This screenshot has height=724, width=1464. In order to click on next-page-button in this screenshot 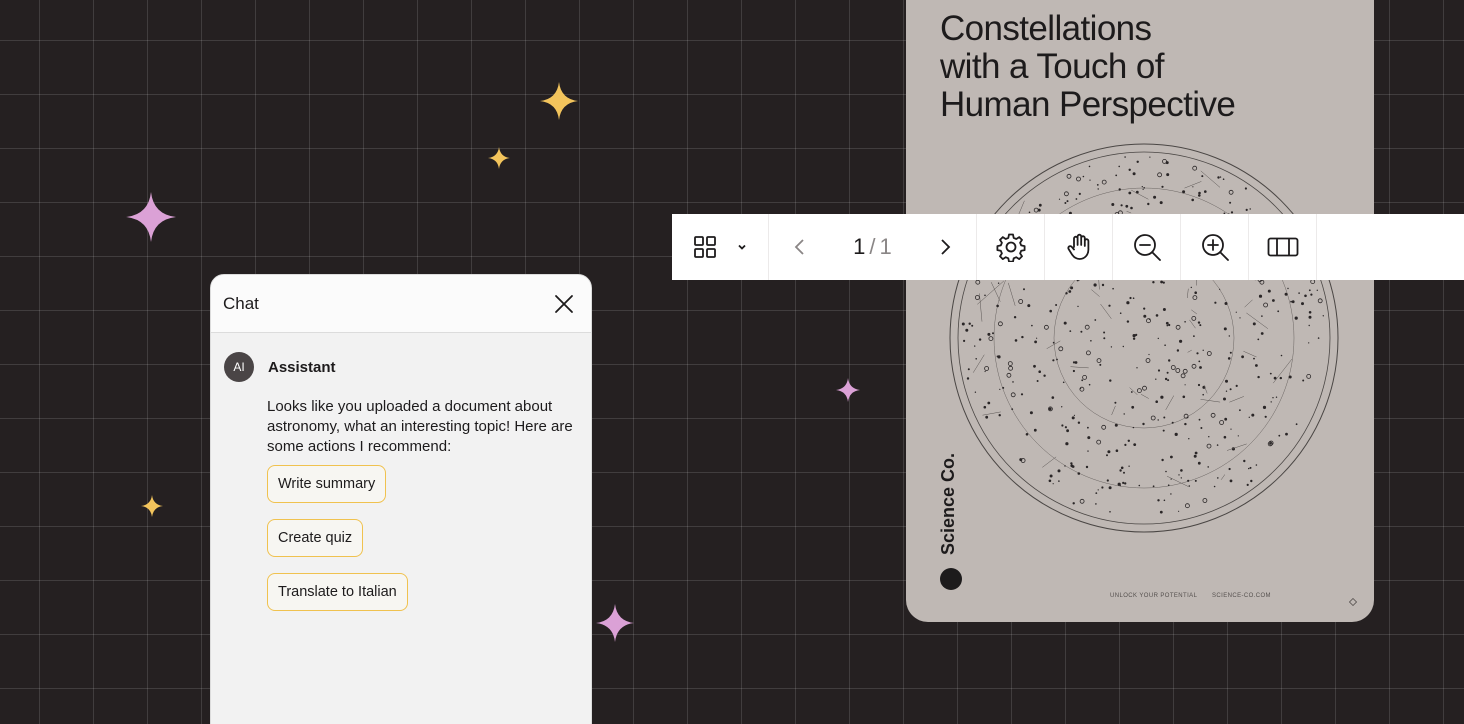, I will do `click(945, 247)`.